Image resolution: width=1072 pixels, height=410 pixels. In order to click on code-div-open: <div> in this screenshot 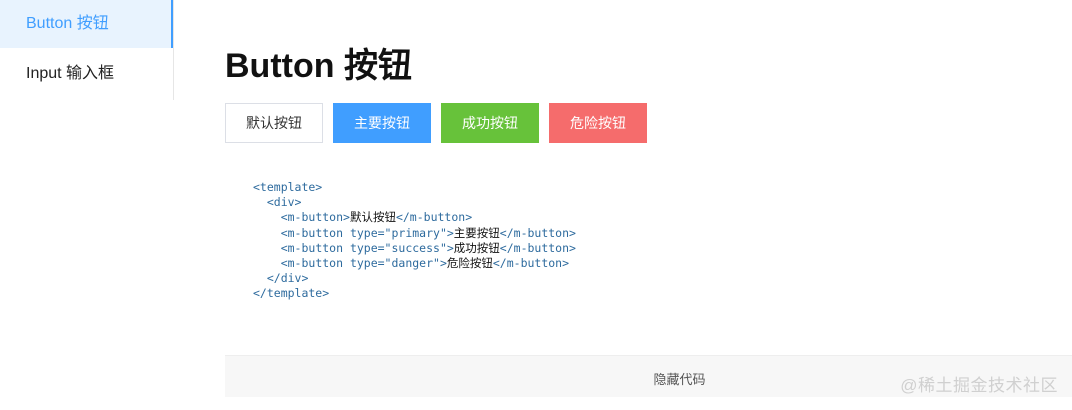, I will do `click(284, 202)`.